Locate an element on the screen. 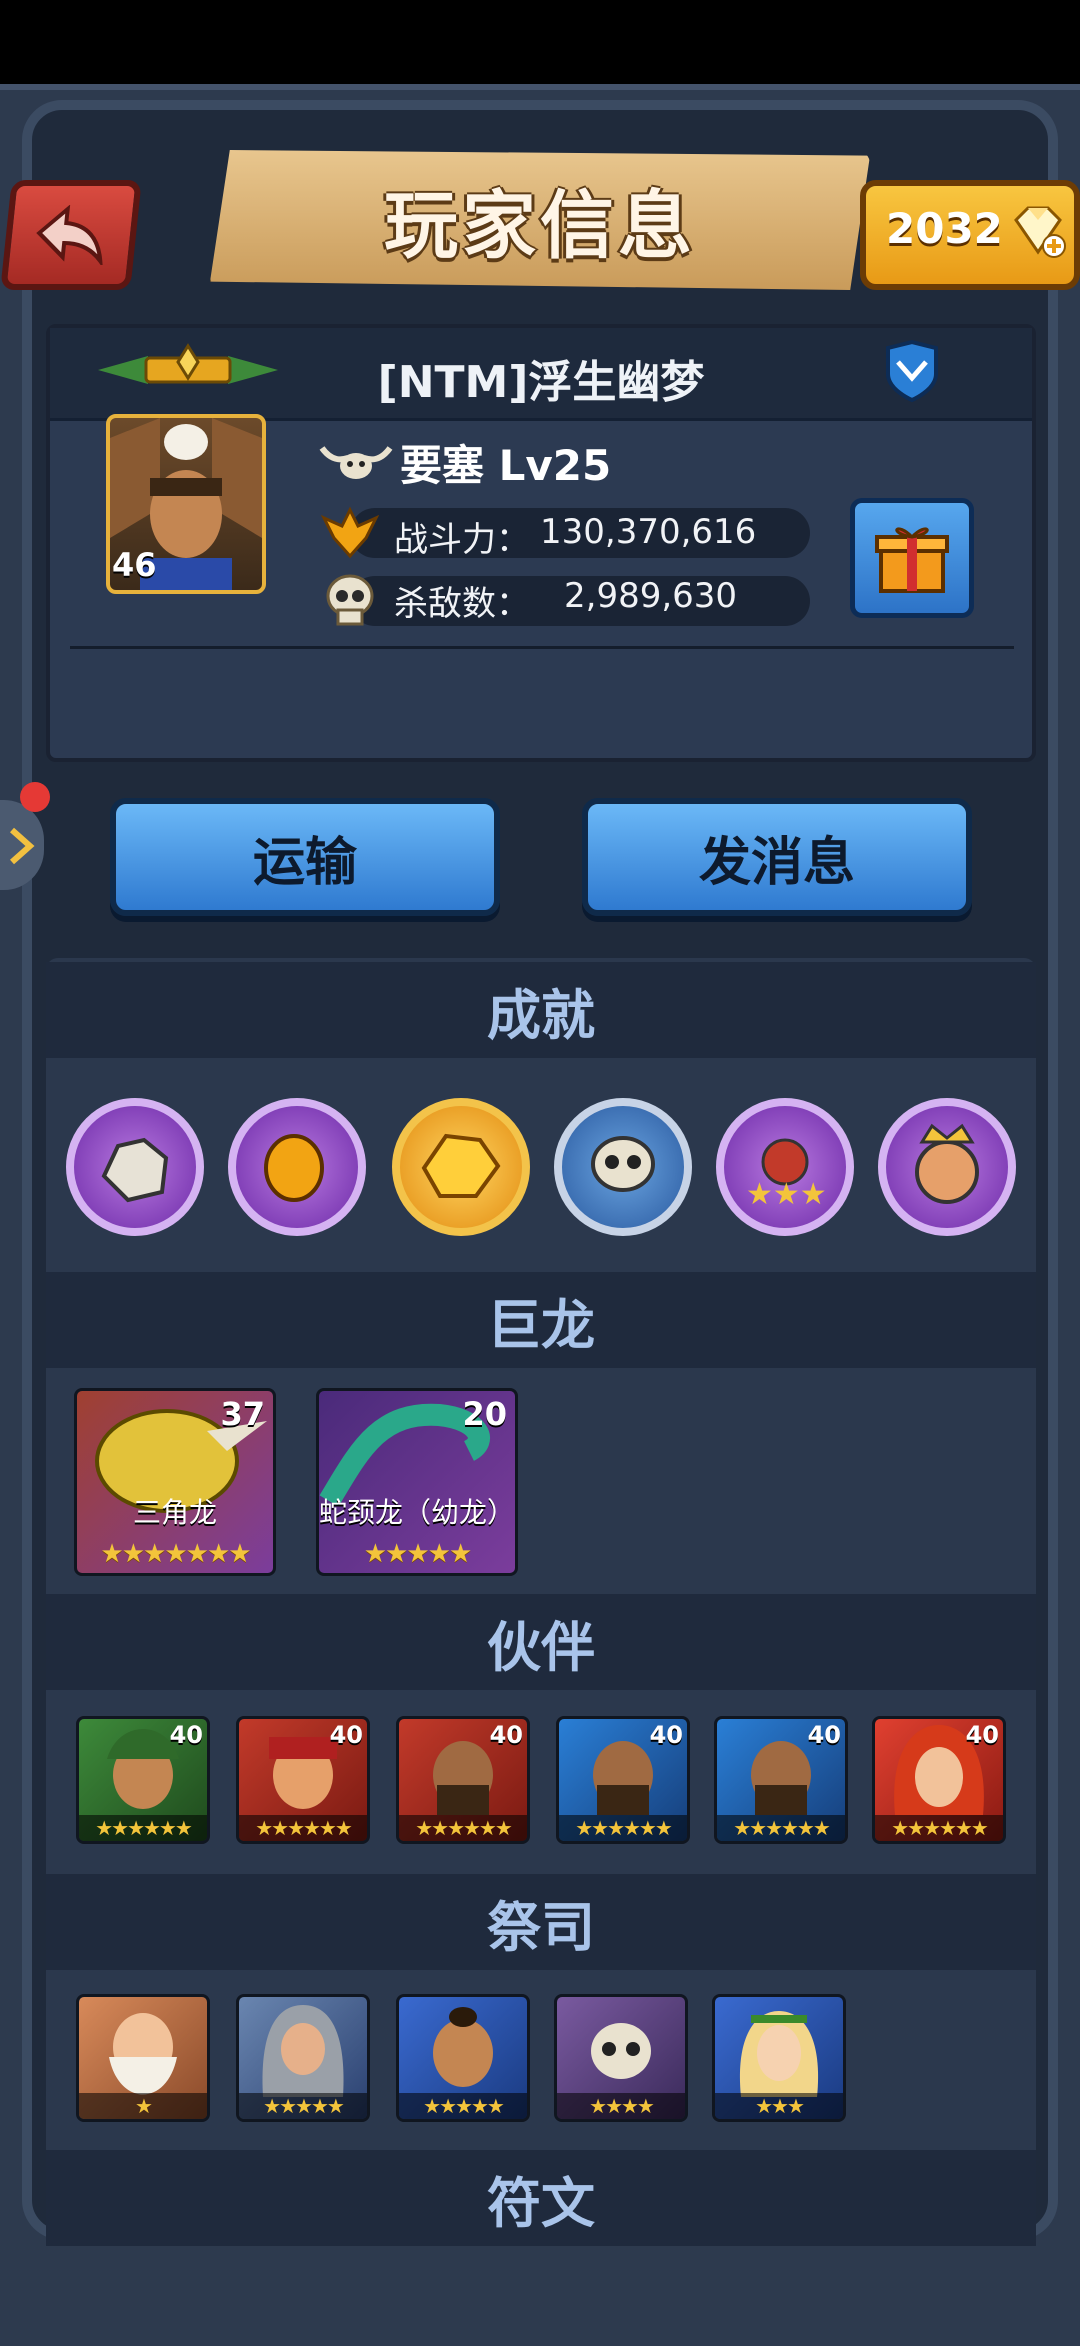 The image size is (1080, 2346). skull-icon is located at coordinates (350, 600).